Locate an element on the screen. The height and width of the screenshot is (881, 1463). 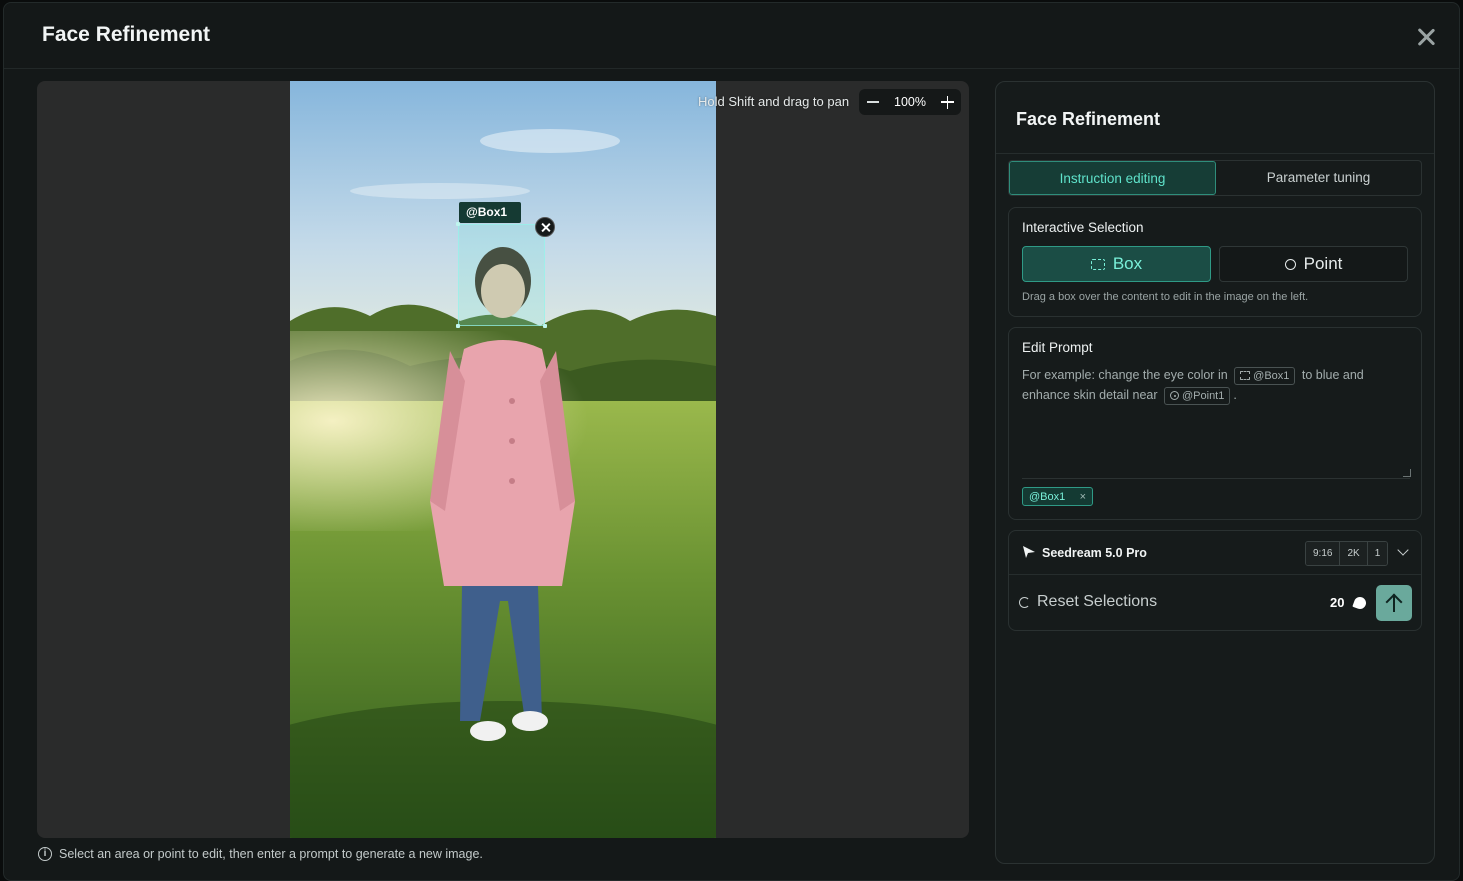
panel-title: Face Refinement is located at coordinates (1088, 119).